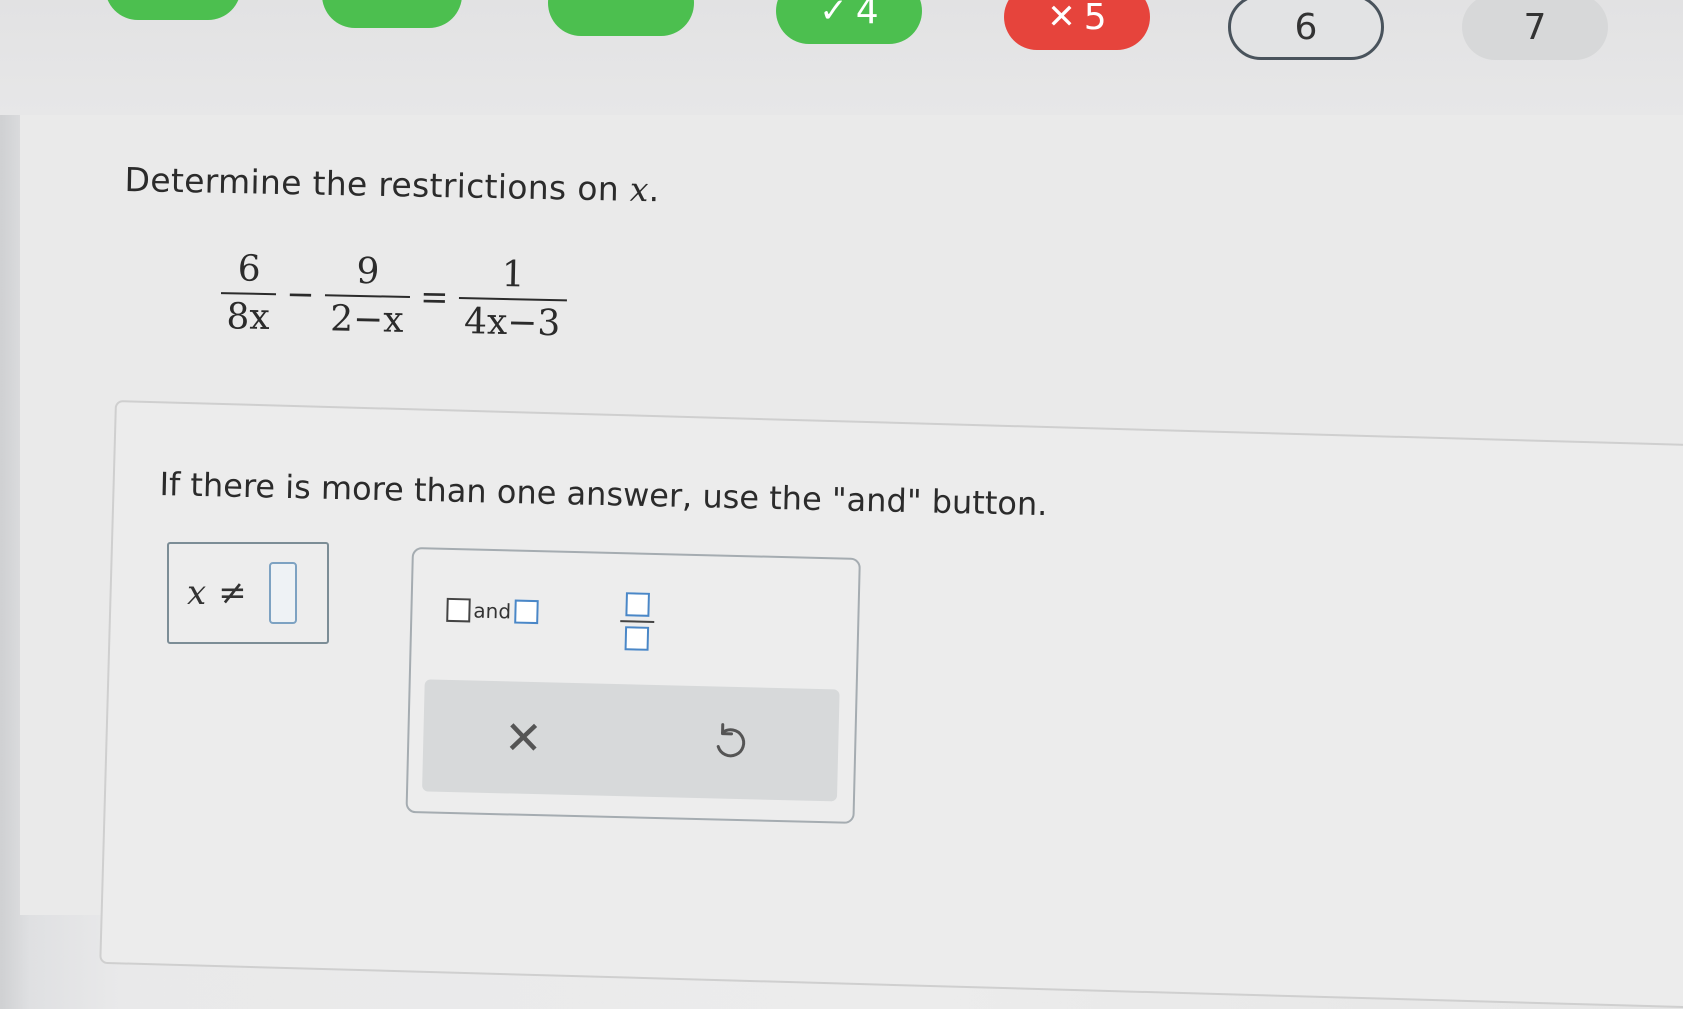  Describe the element at coordinates (368, 271) in the screenshot. I see `numerator: 9` at that location.